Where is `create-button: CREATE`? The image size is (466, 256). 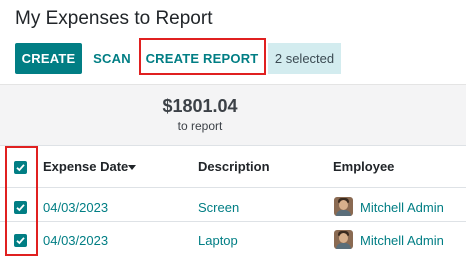
create-button: CREATE is located at coordinates (48, 58).